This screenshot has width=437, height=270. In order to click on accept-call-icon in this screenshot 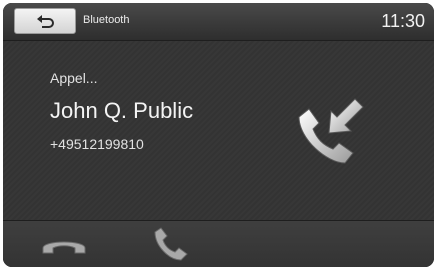, I will do `click(171, 244)`.